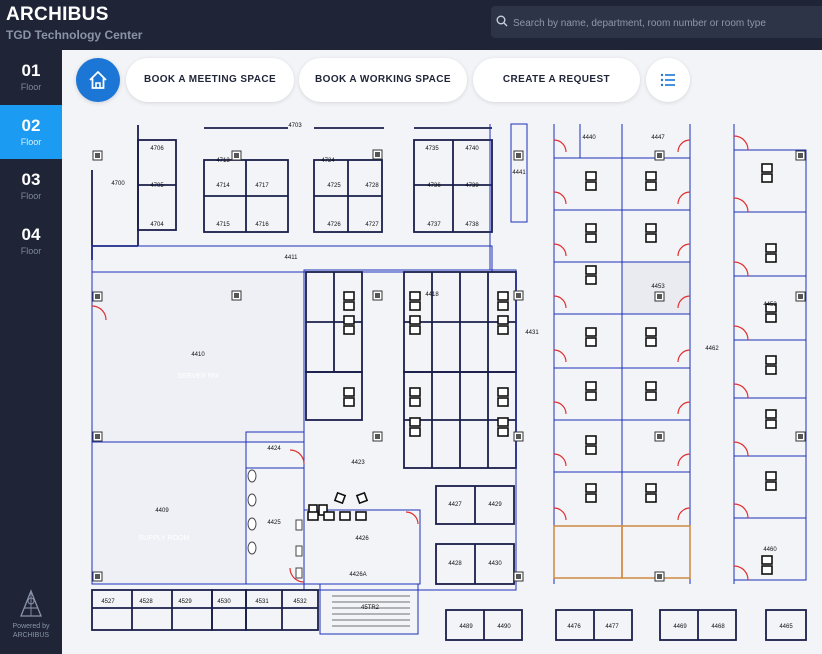  Describe the element at coordinates (224, 602) in the screenshot. I see `room-label: 4530` at that location.